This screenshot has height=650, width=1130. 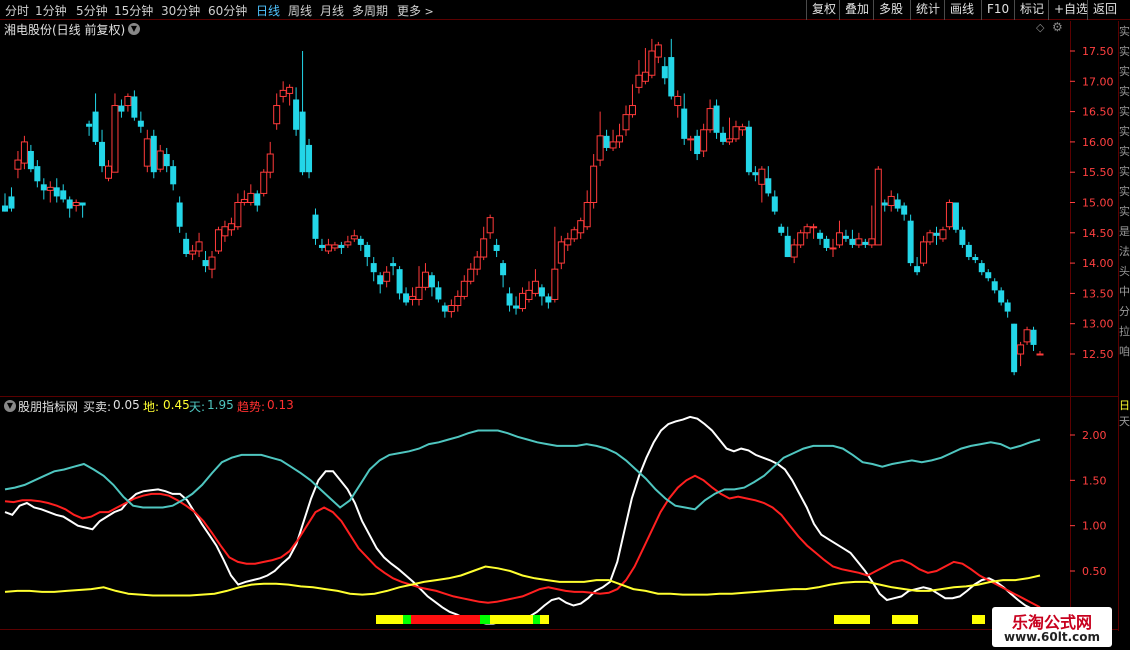 What do you see at coordinates (407, 619) in the screenshot?
I see `signal-bar-green` at bounding box center [407, 619].